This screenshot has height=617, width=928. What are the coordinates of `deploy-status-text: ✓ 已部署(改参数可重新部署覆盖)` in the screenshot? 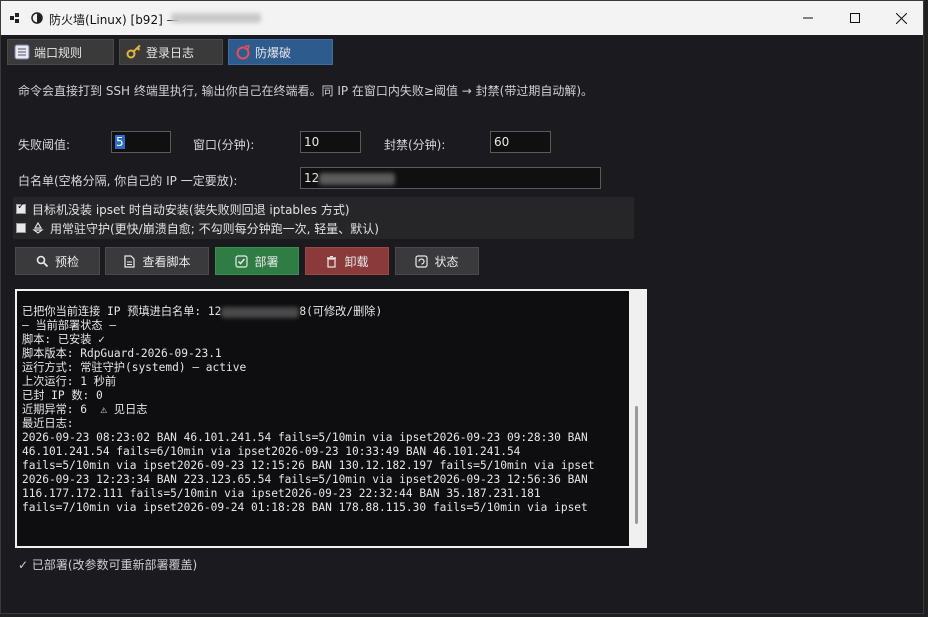 It's located at (108, 565).